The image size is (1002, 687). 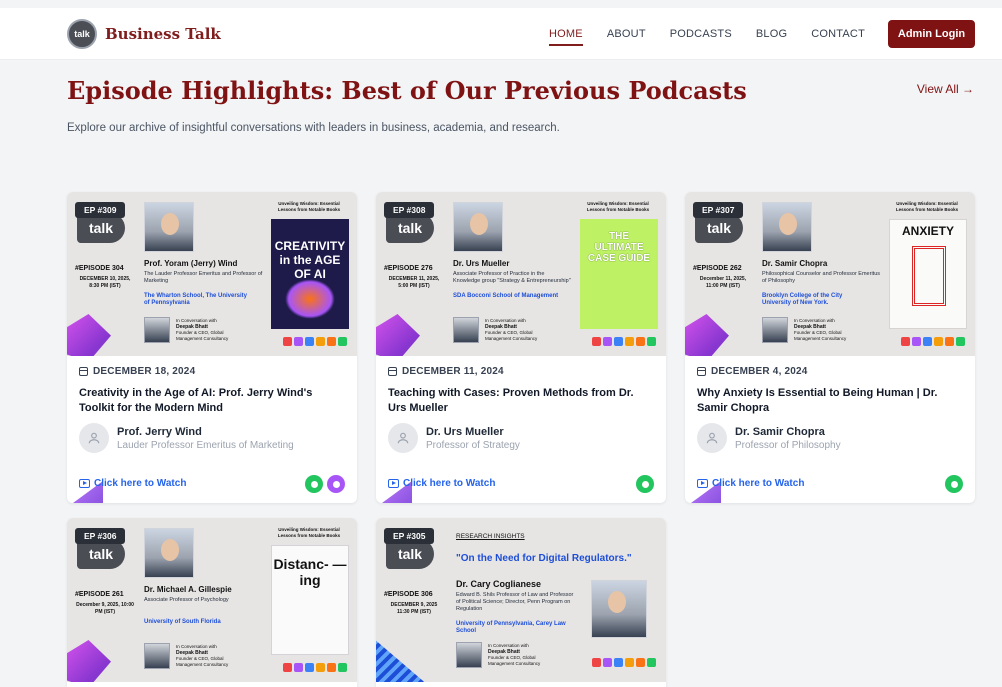 What do you see at coordinates (771, 34) in the screenshot?
I see `nav-blog: BLOG` at bounding box center [771, 34].